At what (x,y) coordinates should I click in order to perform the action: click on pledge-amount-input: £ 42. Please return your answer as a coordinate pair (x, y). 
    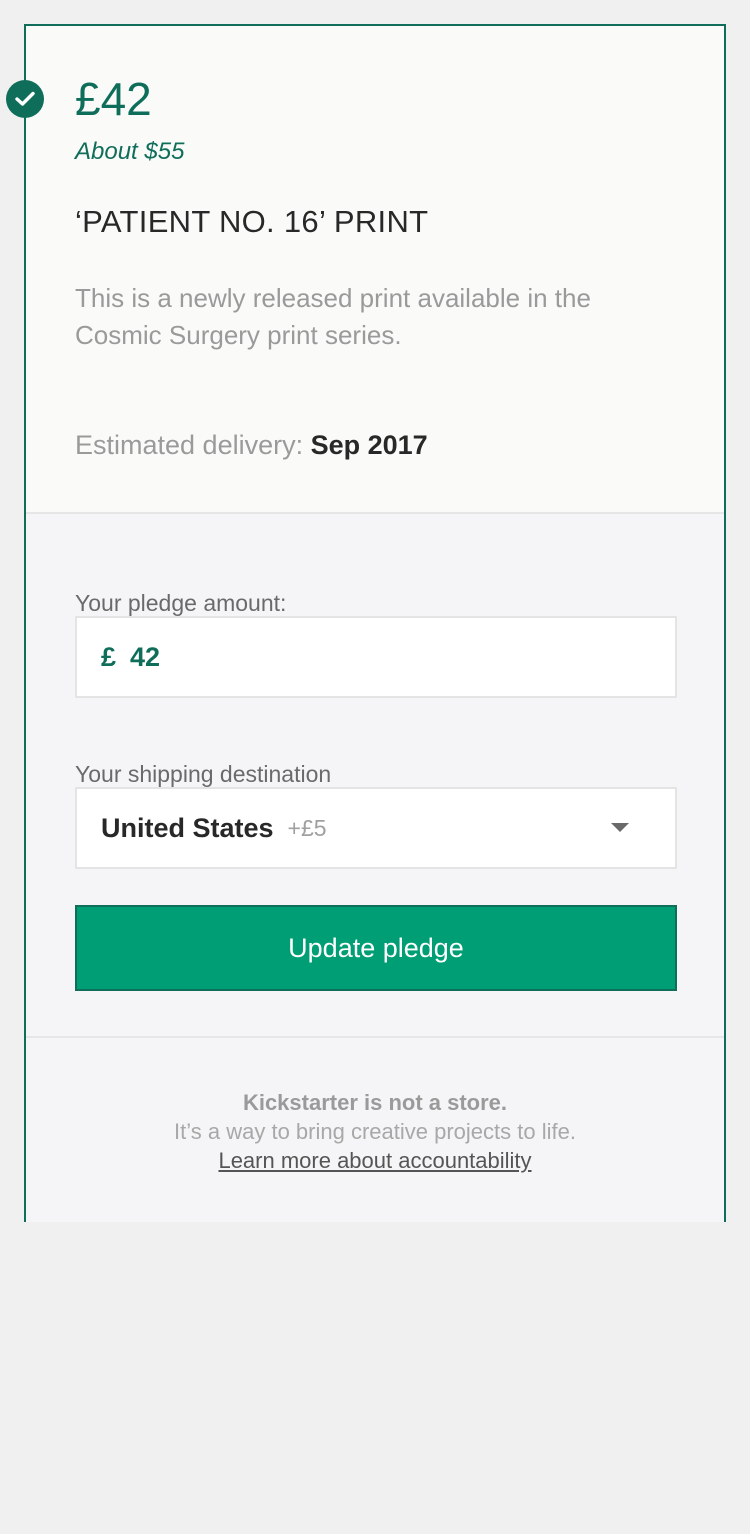
    Looking at the image, I should click on (376, 657).